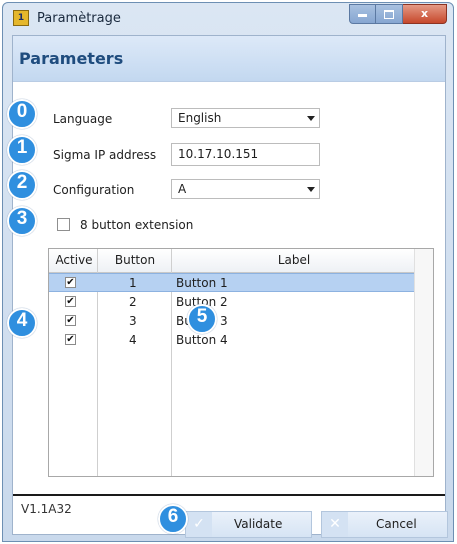  I want to click on minimize-icon, so click(362, 15).